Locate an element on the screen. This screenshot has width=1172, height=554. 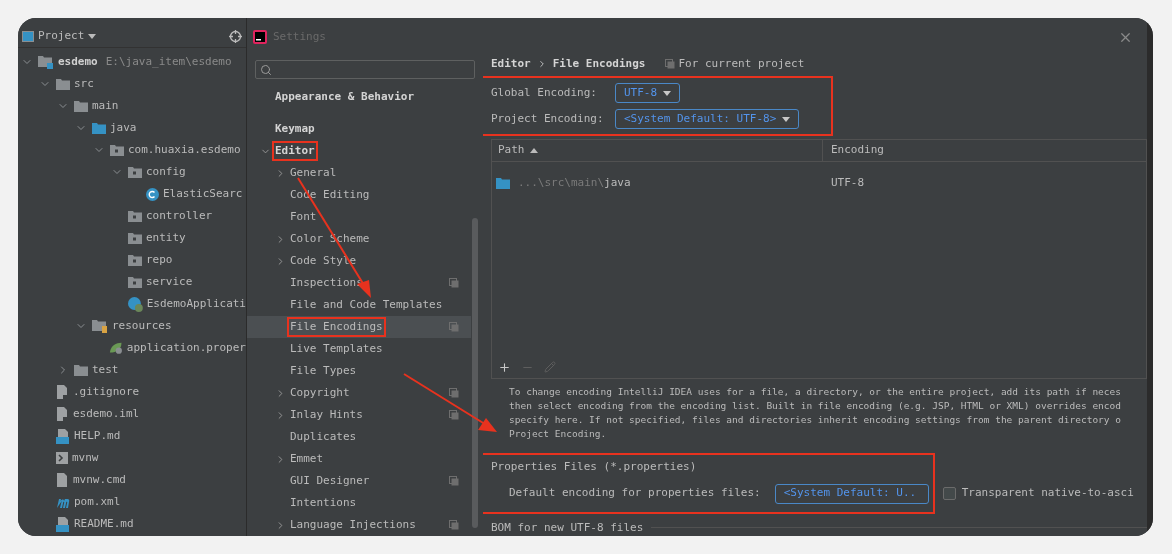
nav-label: Copyright is located at coordinates (320, 392).